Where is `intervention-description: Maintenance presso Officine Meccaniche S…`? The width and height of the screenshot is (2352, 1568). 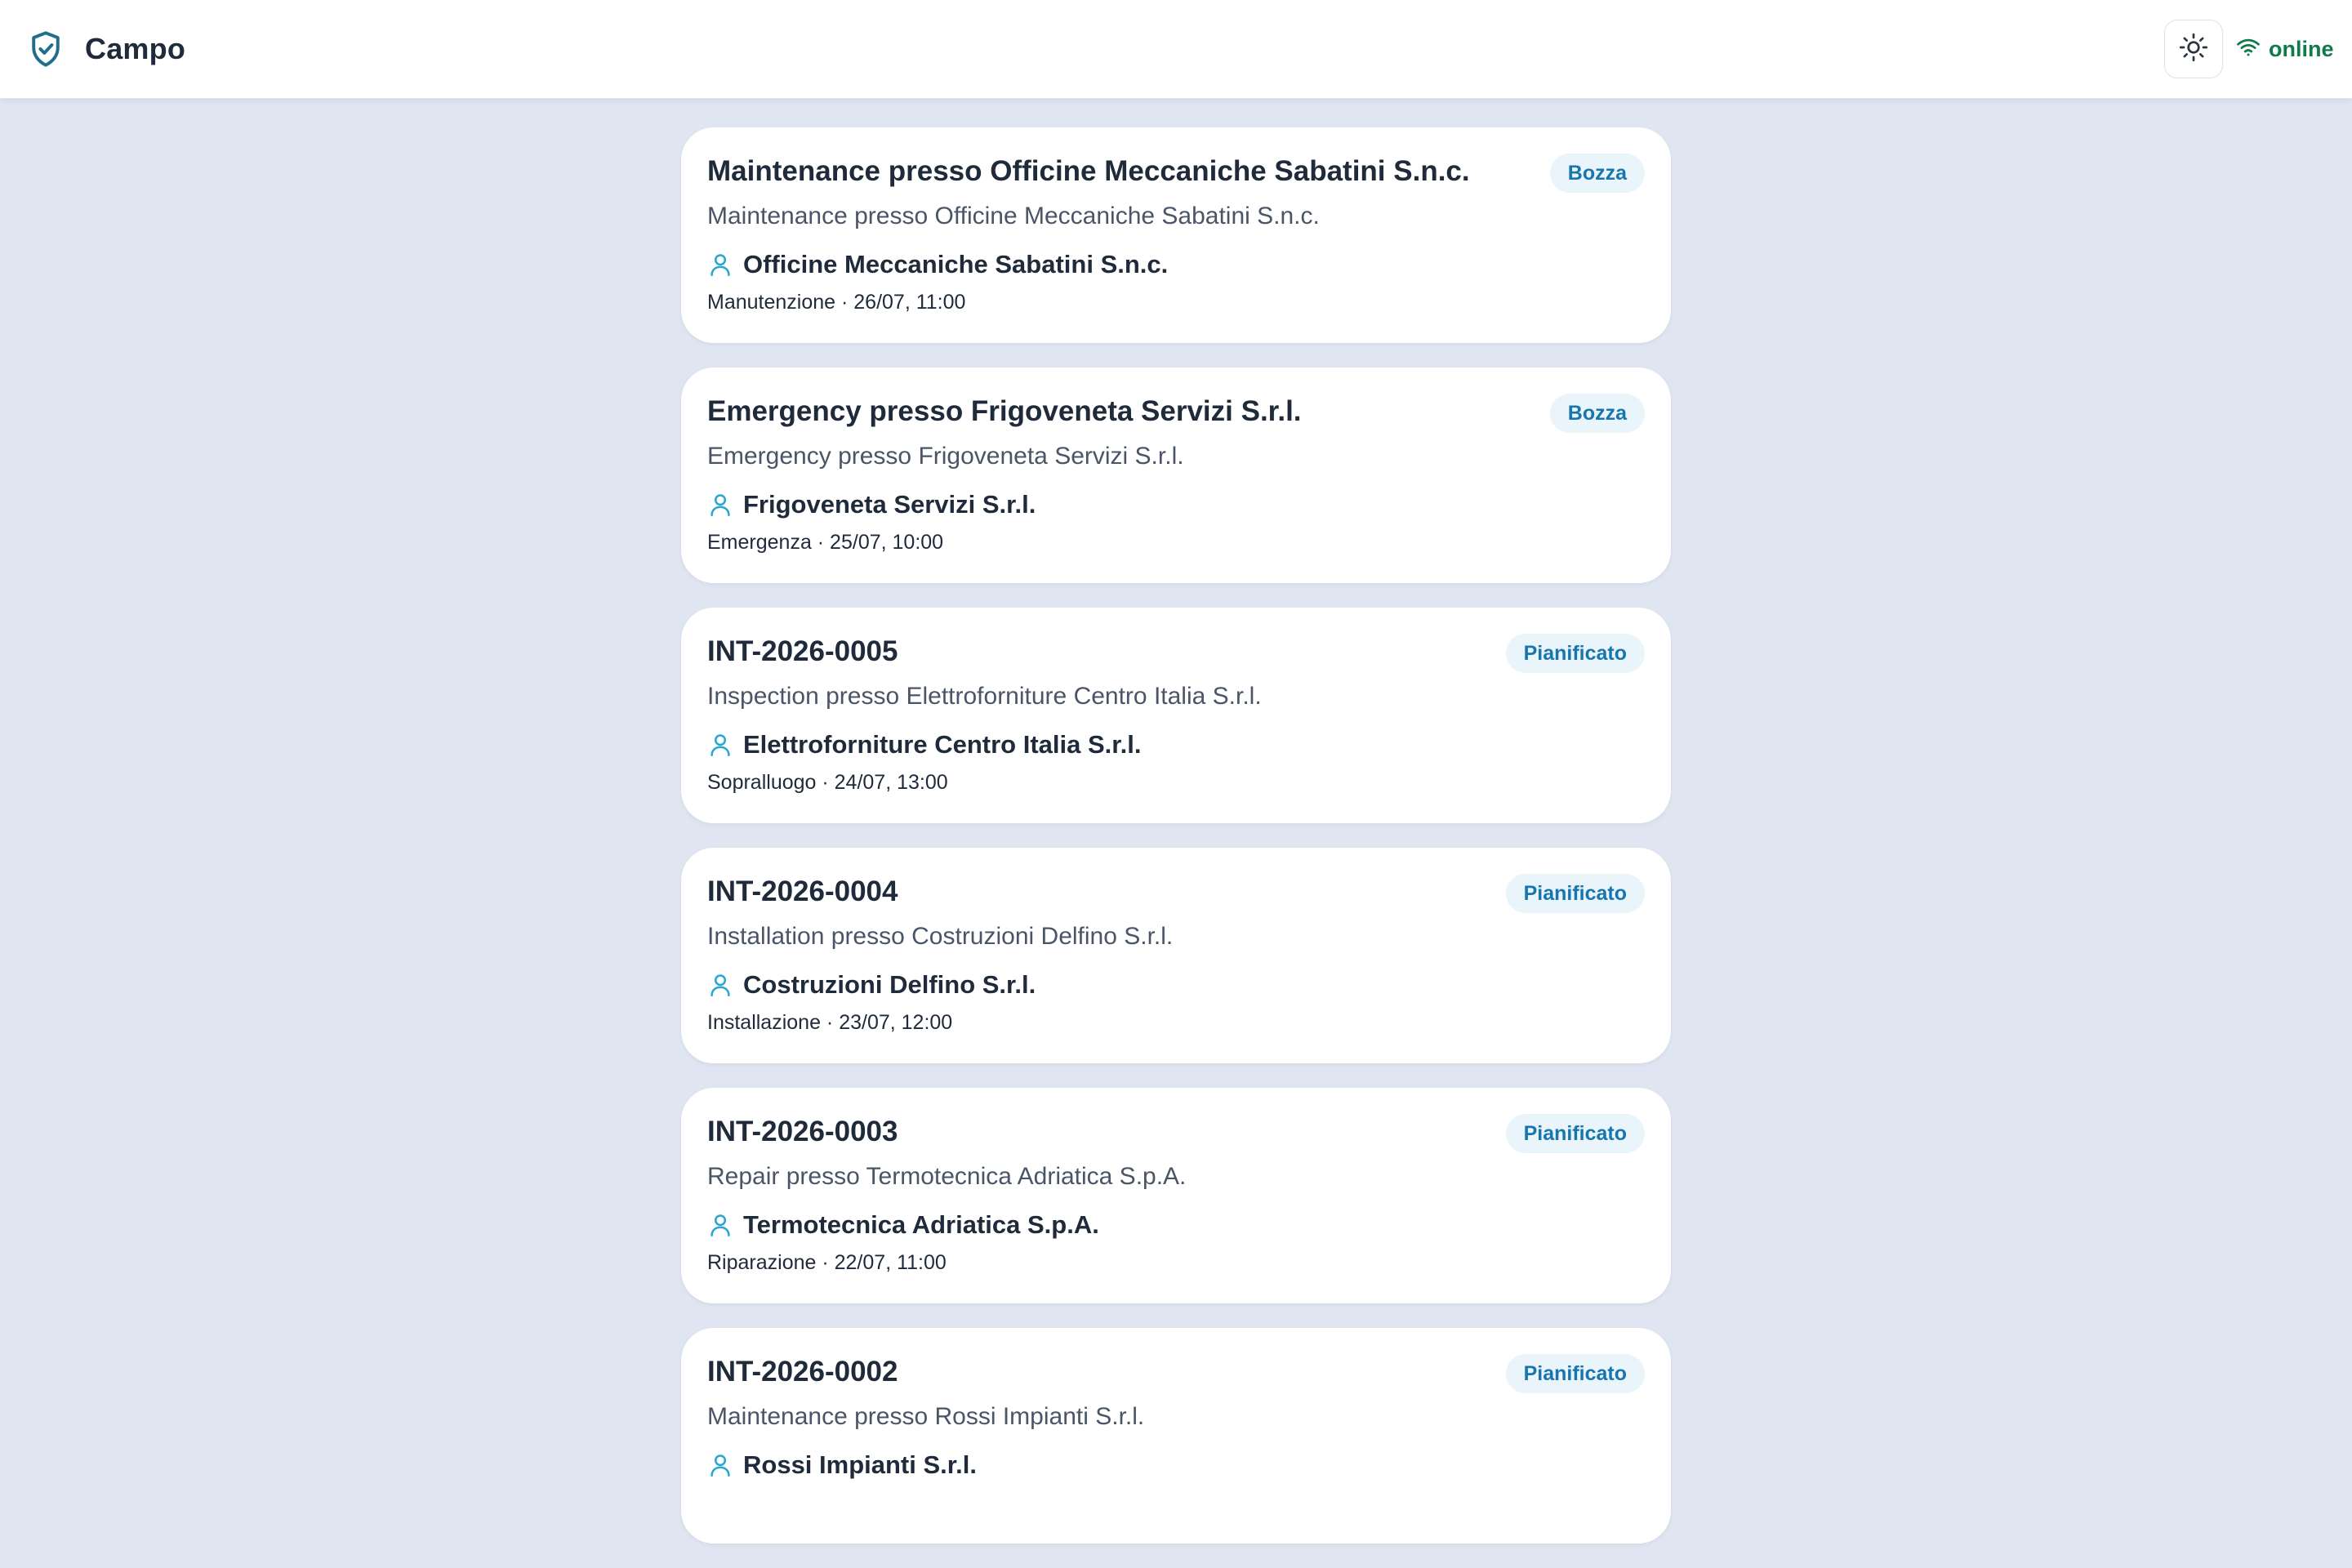
intervention-description: Maintenance presso Officine Meccaniche S… is located at coordinates (1013, 216).